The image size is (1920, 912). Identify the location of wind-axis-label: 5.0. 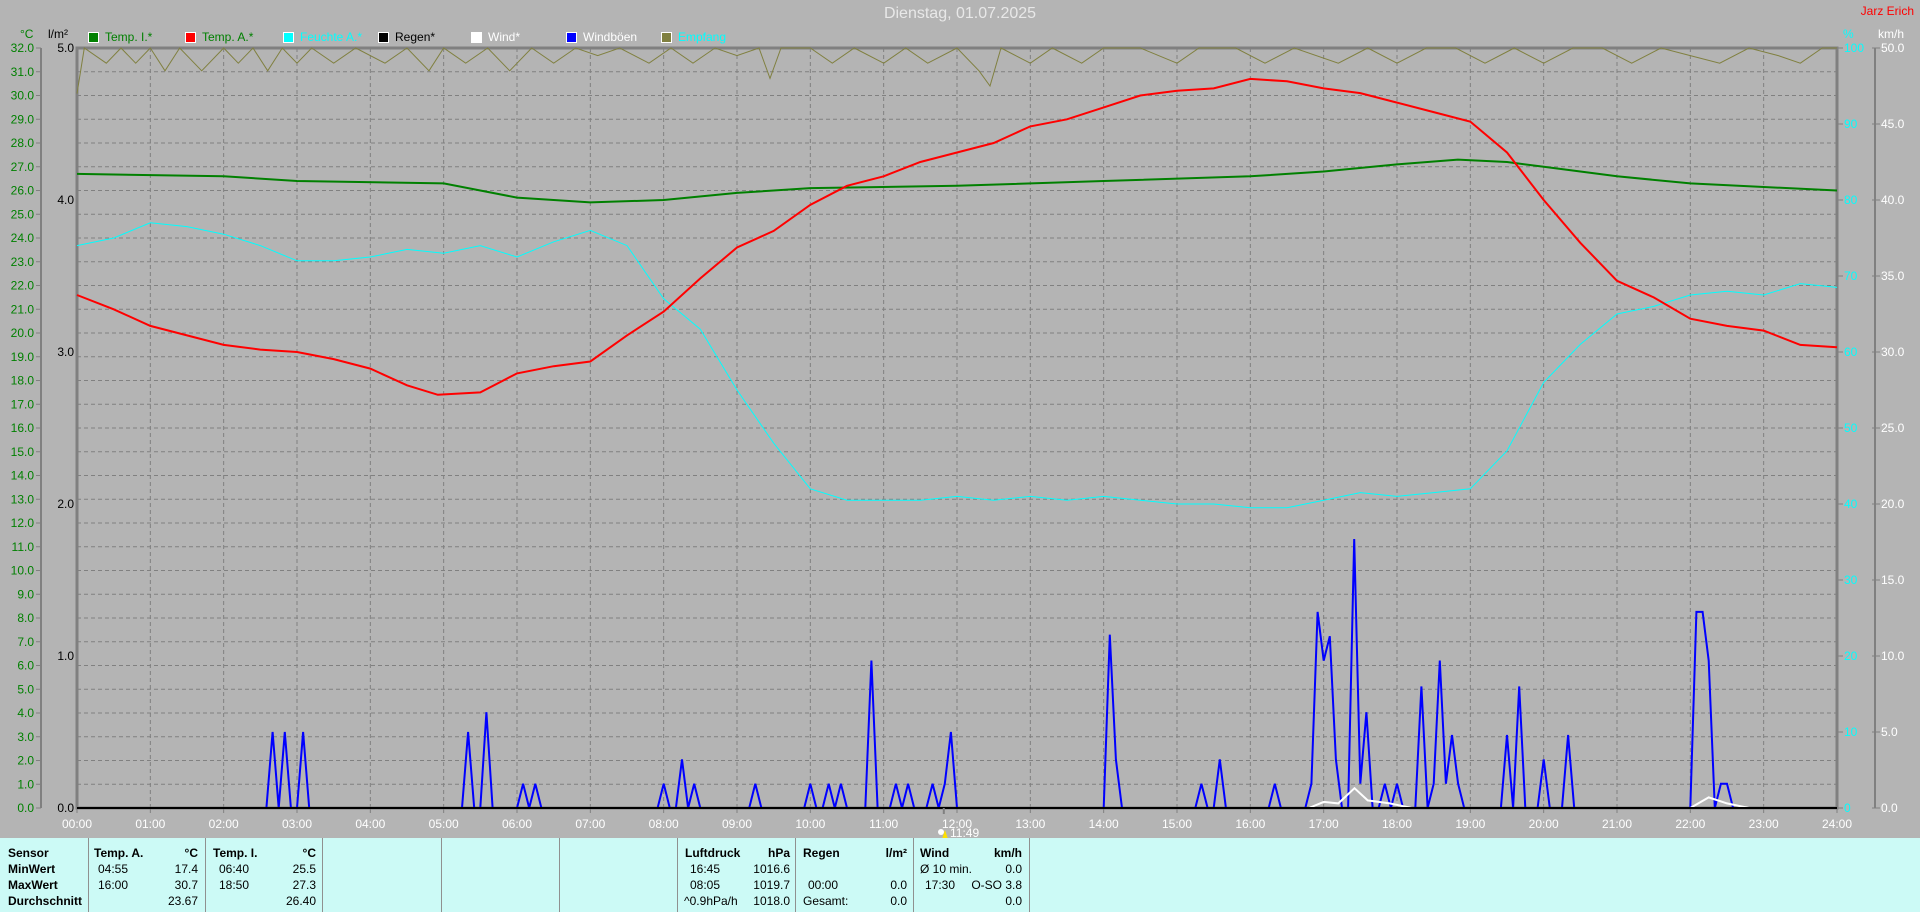
(1889, 732).